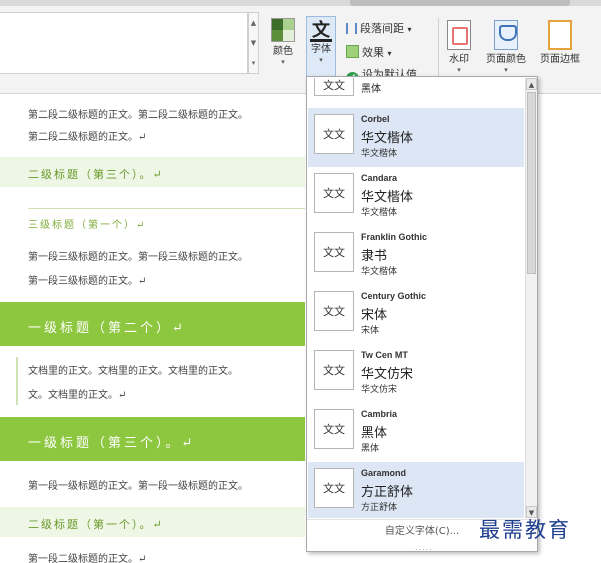 This screenshot has height=563, width=601. Describe the element at coordinates (416, 432) in the screenshot. I see `font-item: 文文 Cambria 黑体 黑体` at that location.